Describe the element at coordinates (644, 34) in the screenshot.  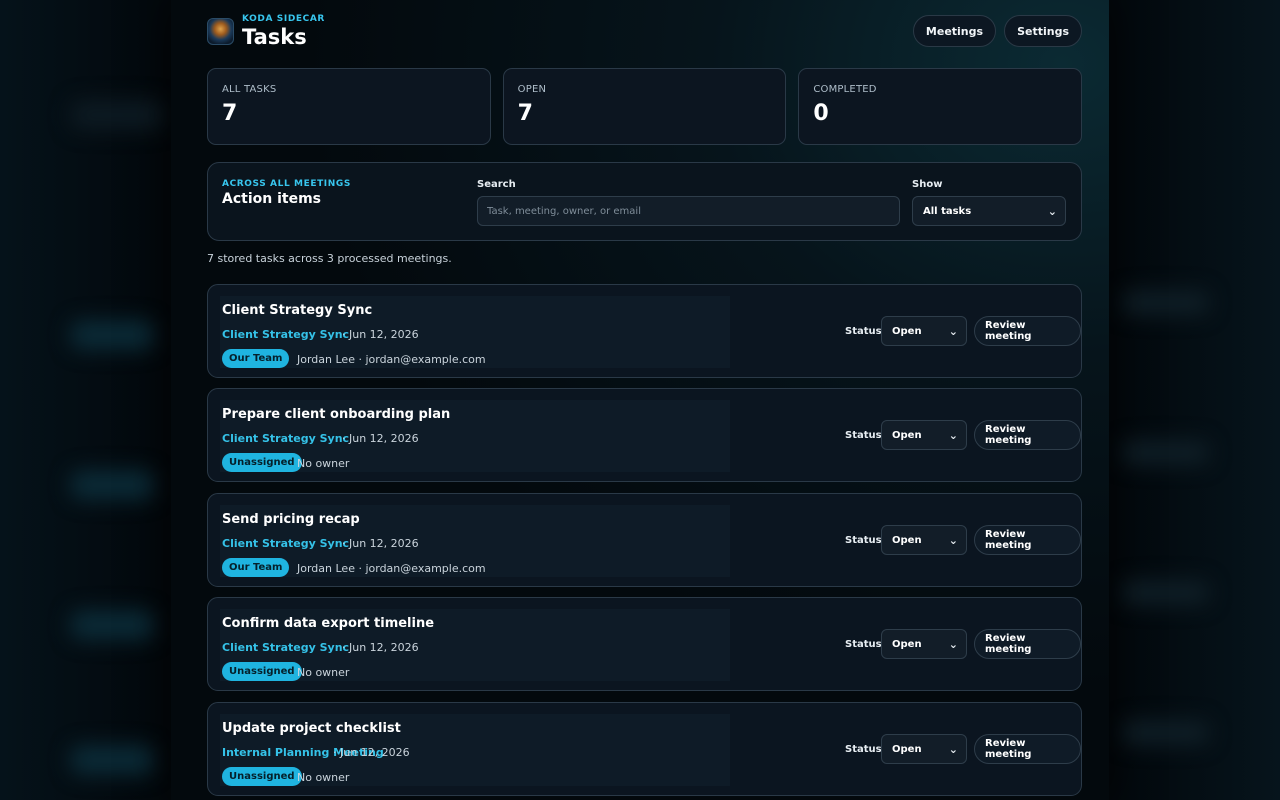
I see `page-header: KODA SIDECAR Tasks Meetings Settings` at that location.